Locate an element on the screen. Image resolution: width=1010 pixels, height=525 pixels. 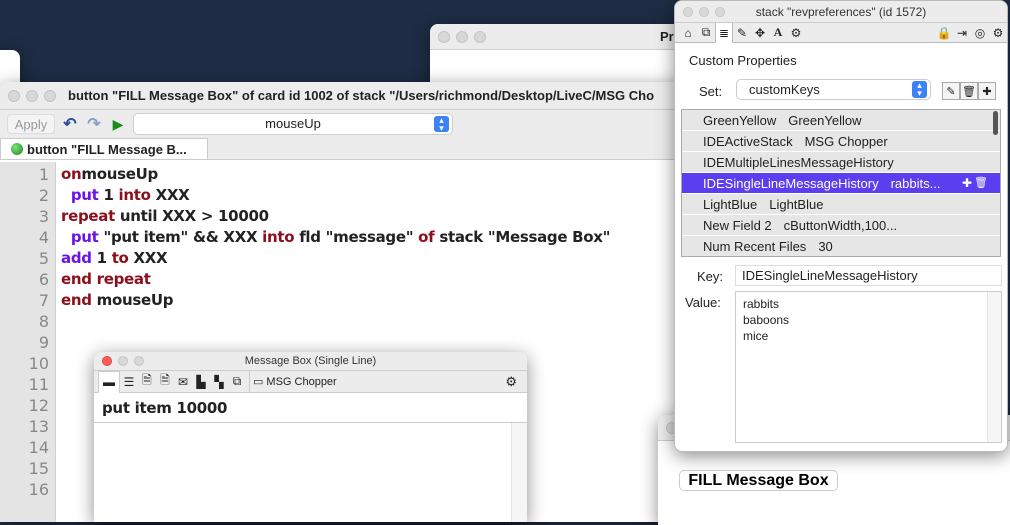
section-title: Custom Properties is located at coordinates (743, 60).